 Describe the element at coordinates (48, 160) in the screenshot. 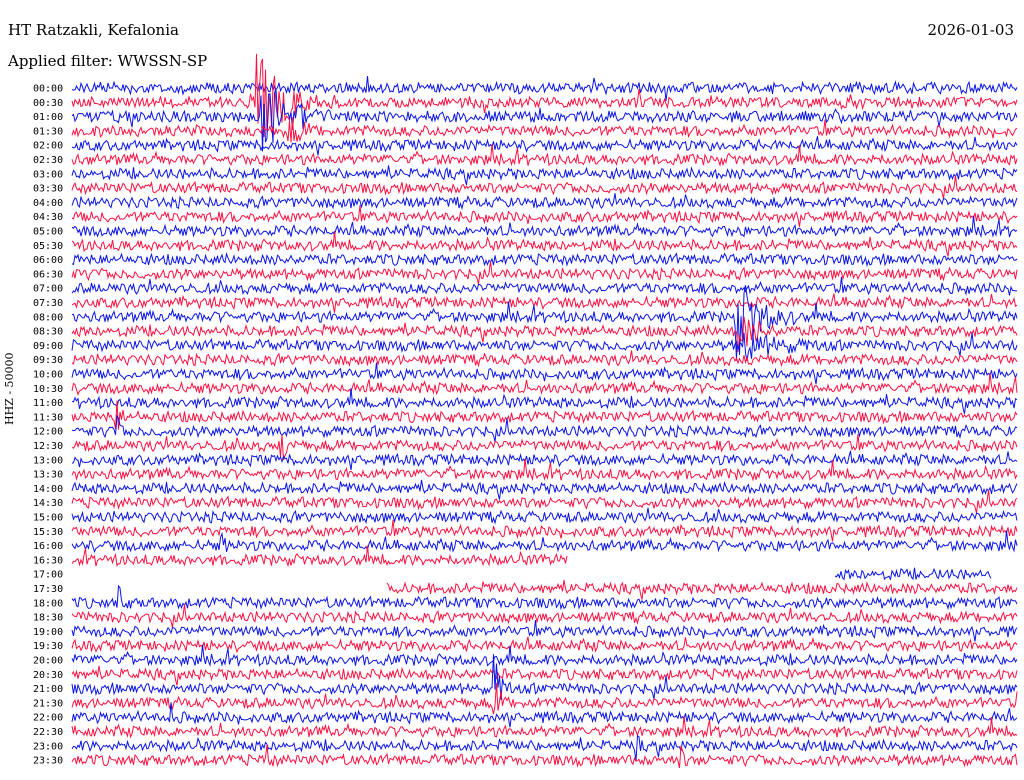

I see `time-label: 02:30` at that location.